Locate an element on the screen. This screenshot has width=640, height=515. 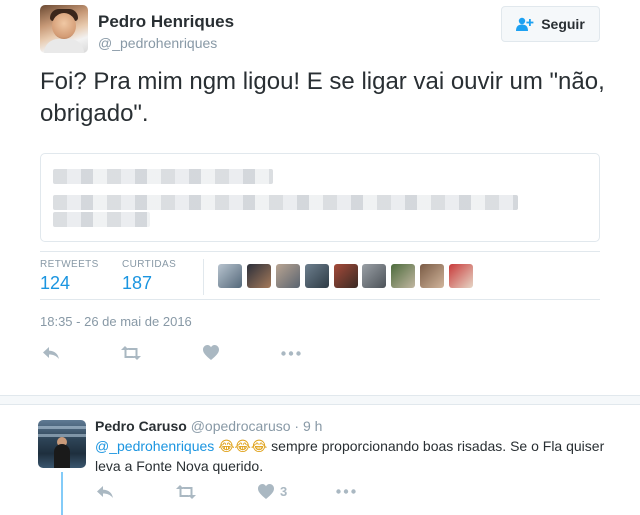
add-user-icon is located at coordinates (525, 24).